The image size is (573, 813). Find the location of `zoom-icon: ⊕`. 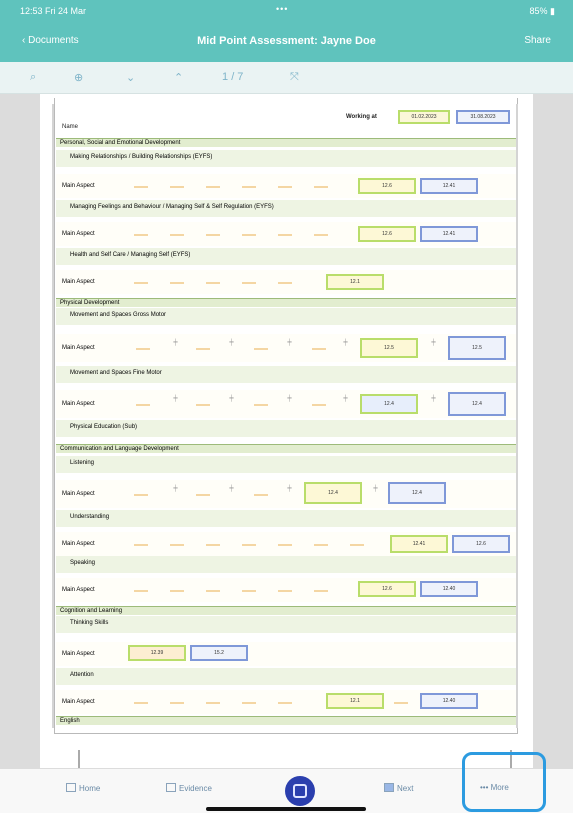

zoom-icon: ⊕ is located at coordinates (78, 77).